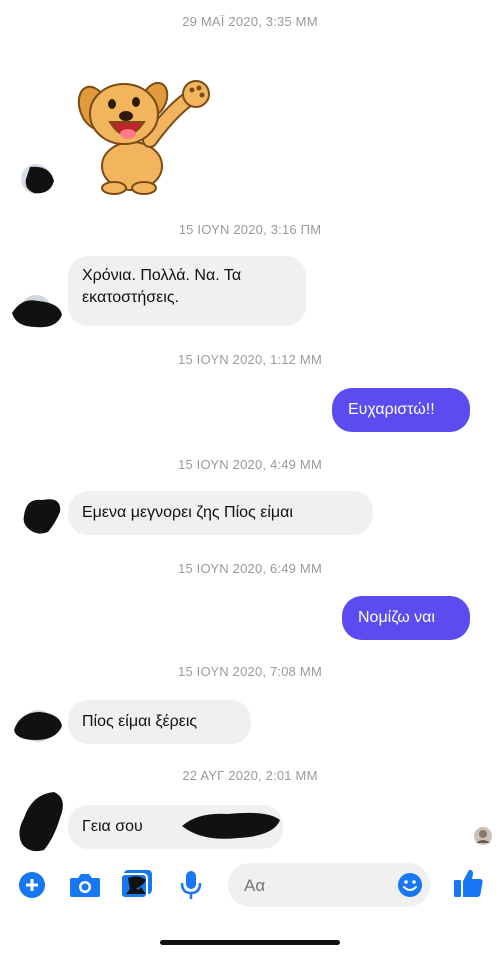 The height and width of the screenshot is (957, 500). I want to click on thumbs-up-icon, so click(468, 883).